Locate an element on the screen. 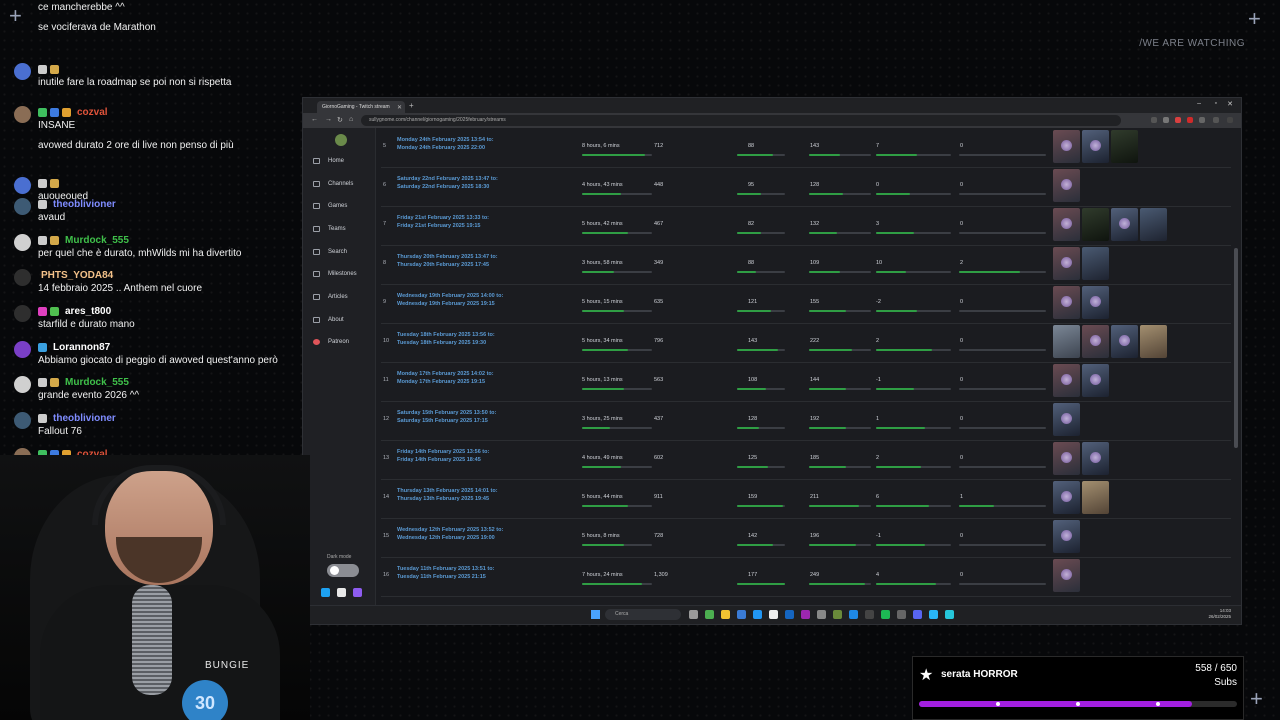 This screenshot has width=1280, height=720. taskbar-search: Cerca is located at coordinates (643, 614).